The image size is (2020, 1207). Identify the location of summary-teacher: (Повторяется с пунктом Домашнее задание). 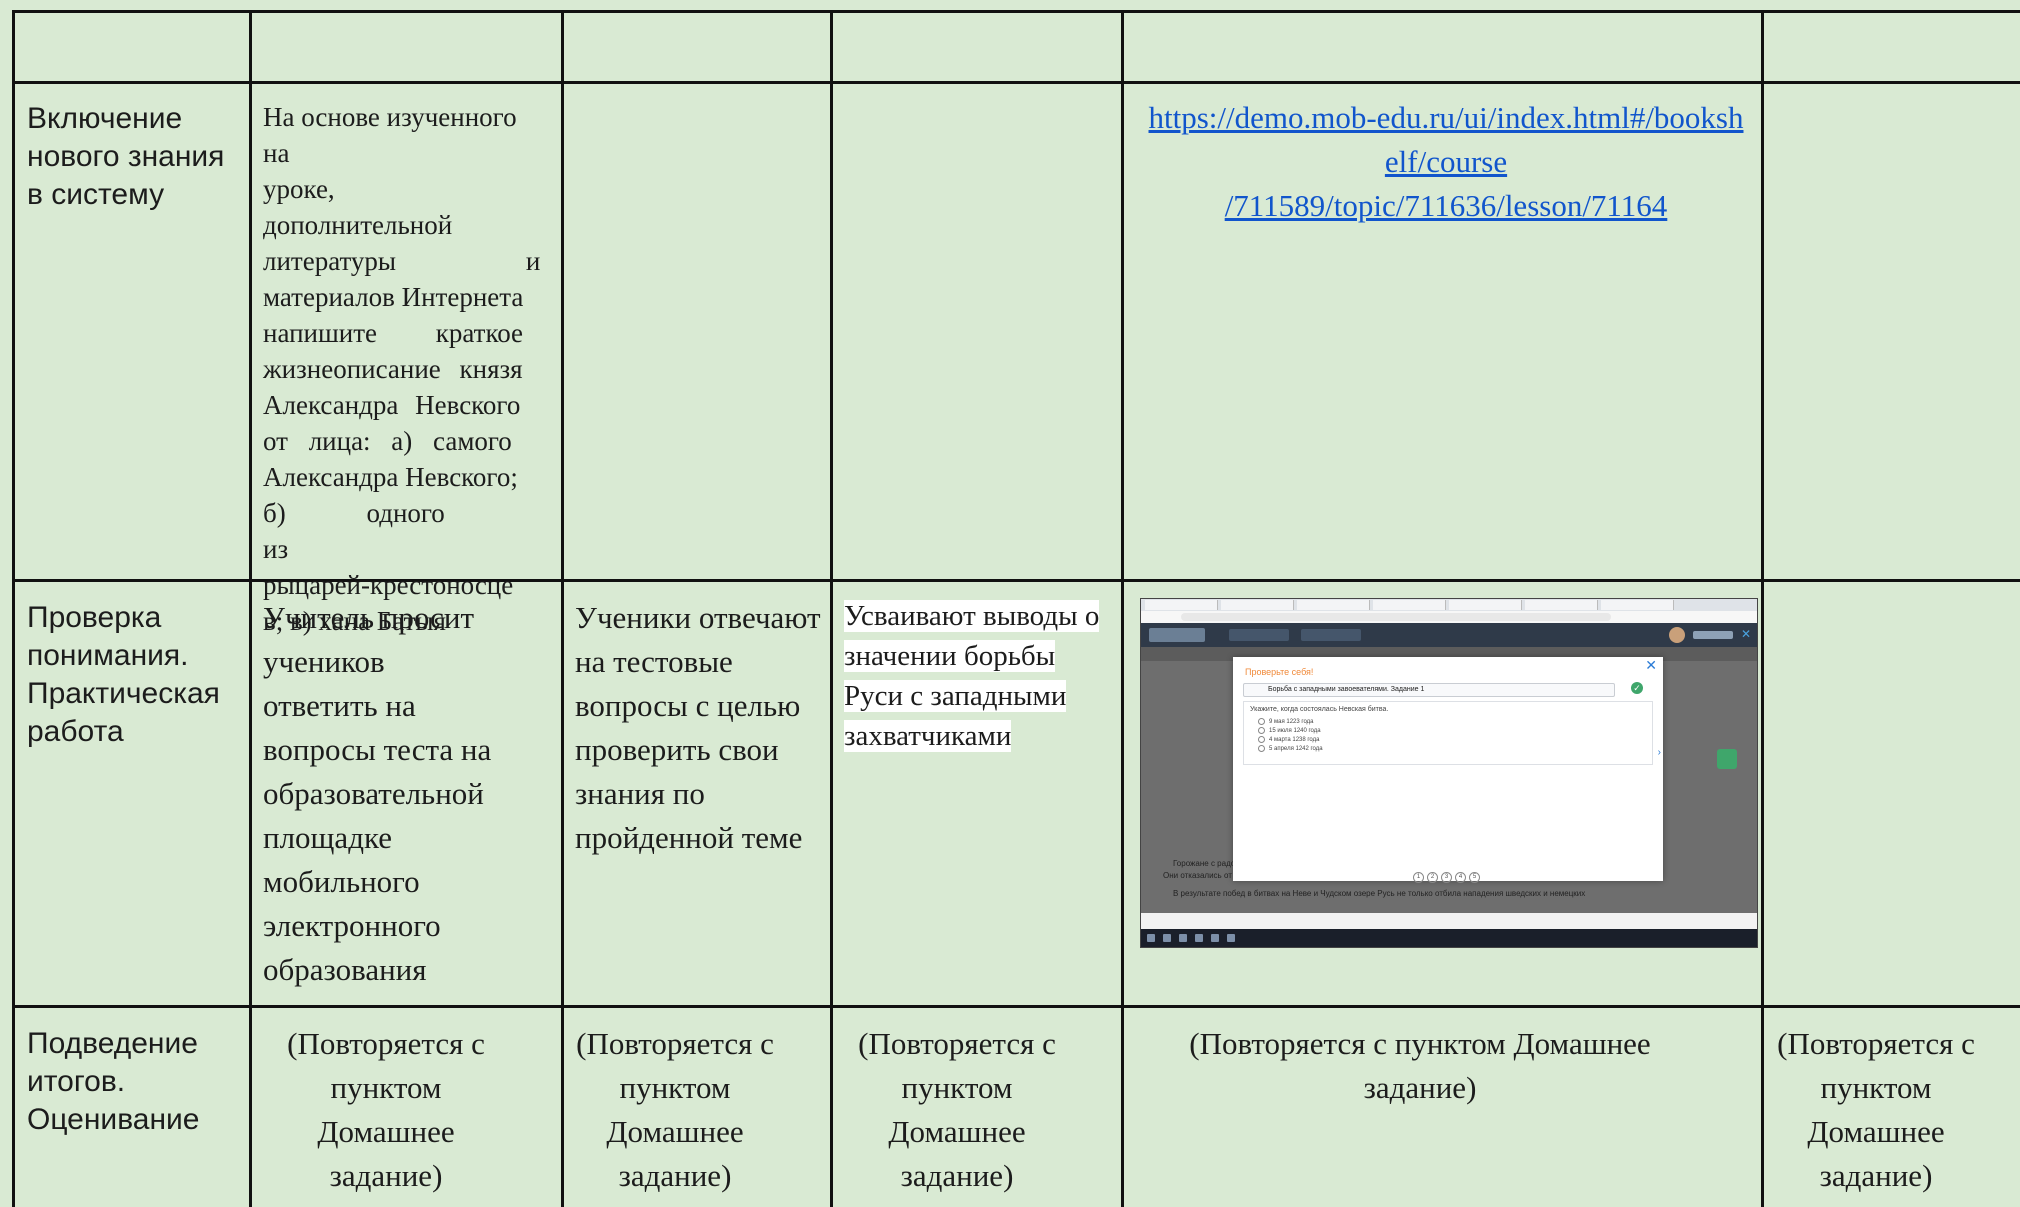
(386, 1109).